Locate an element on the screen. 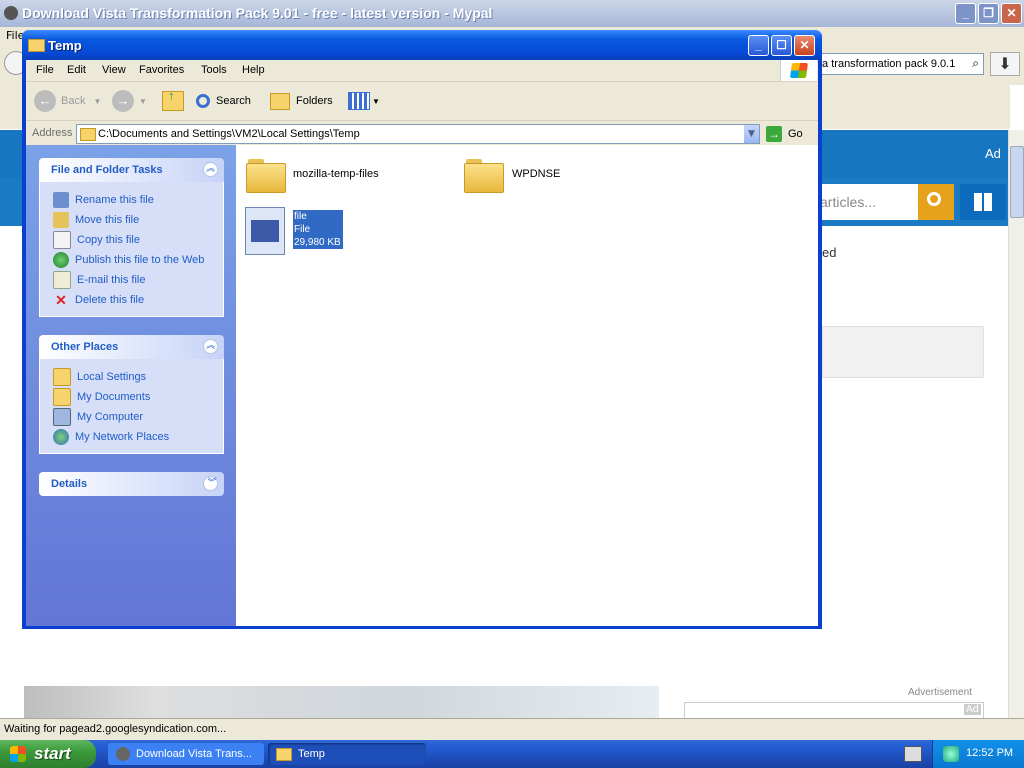  go-label: Go is located at coordinates (795, 134).